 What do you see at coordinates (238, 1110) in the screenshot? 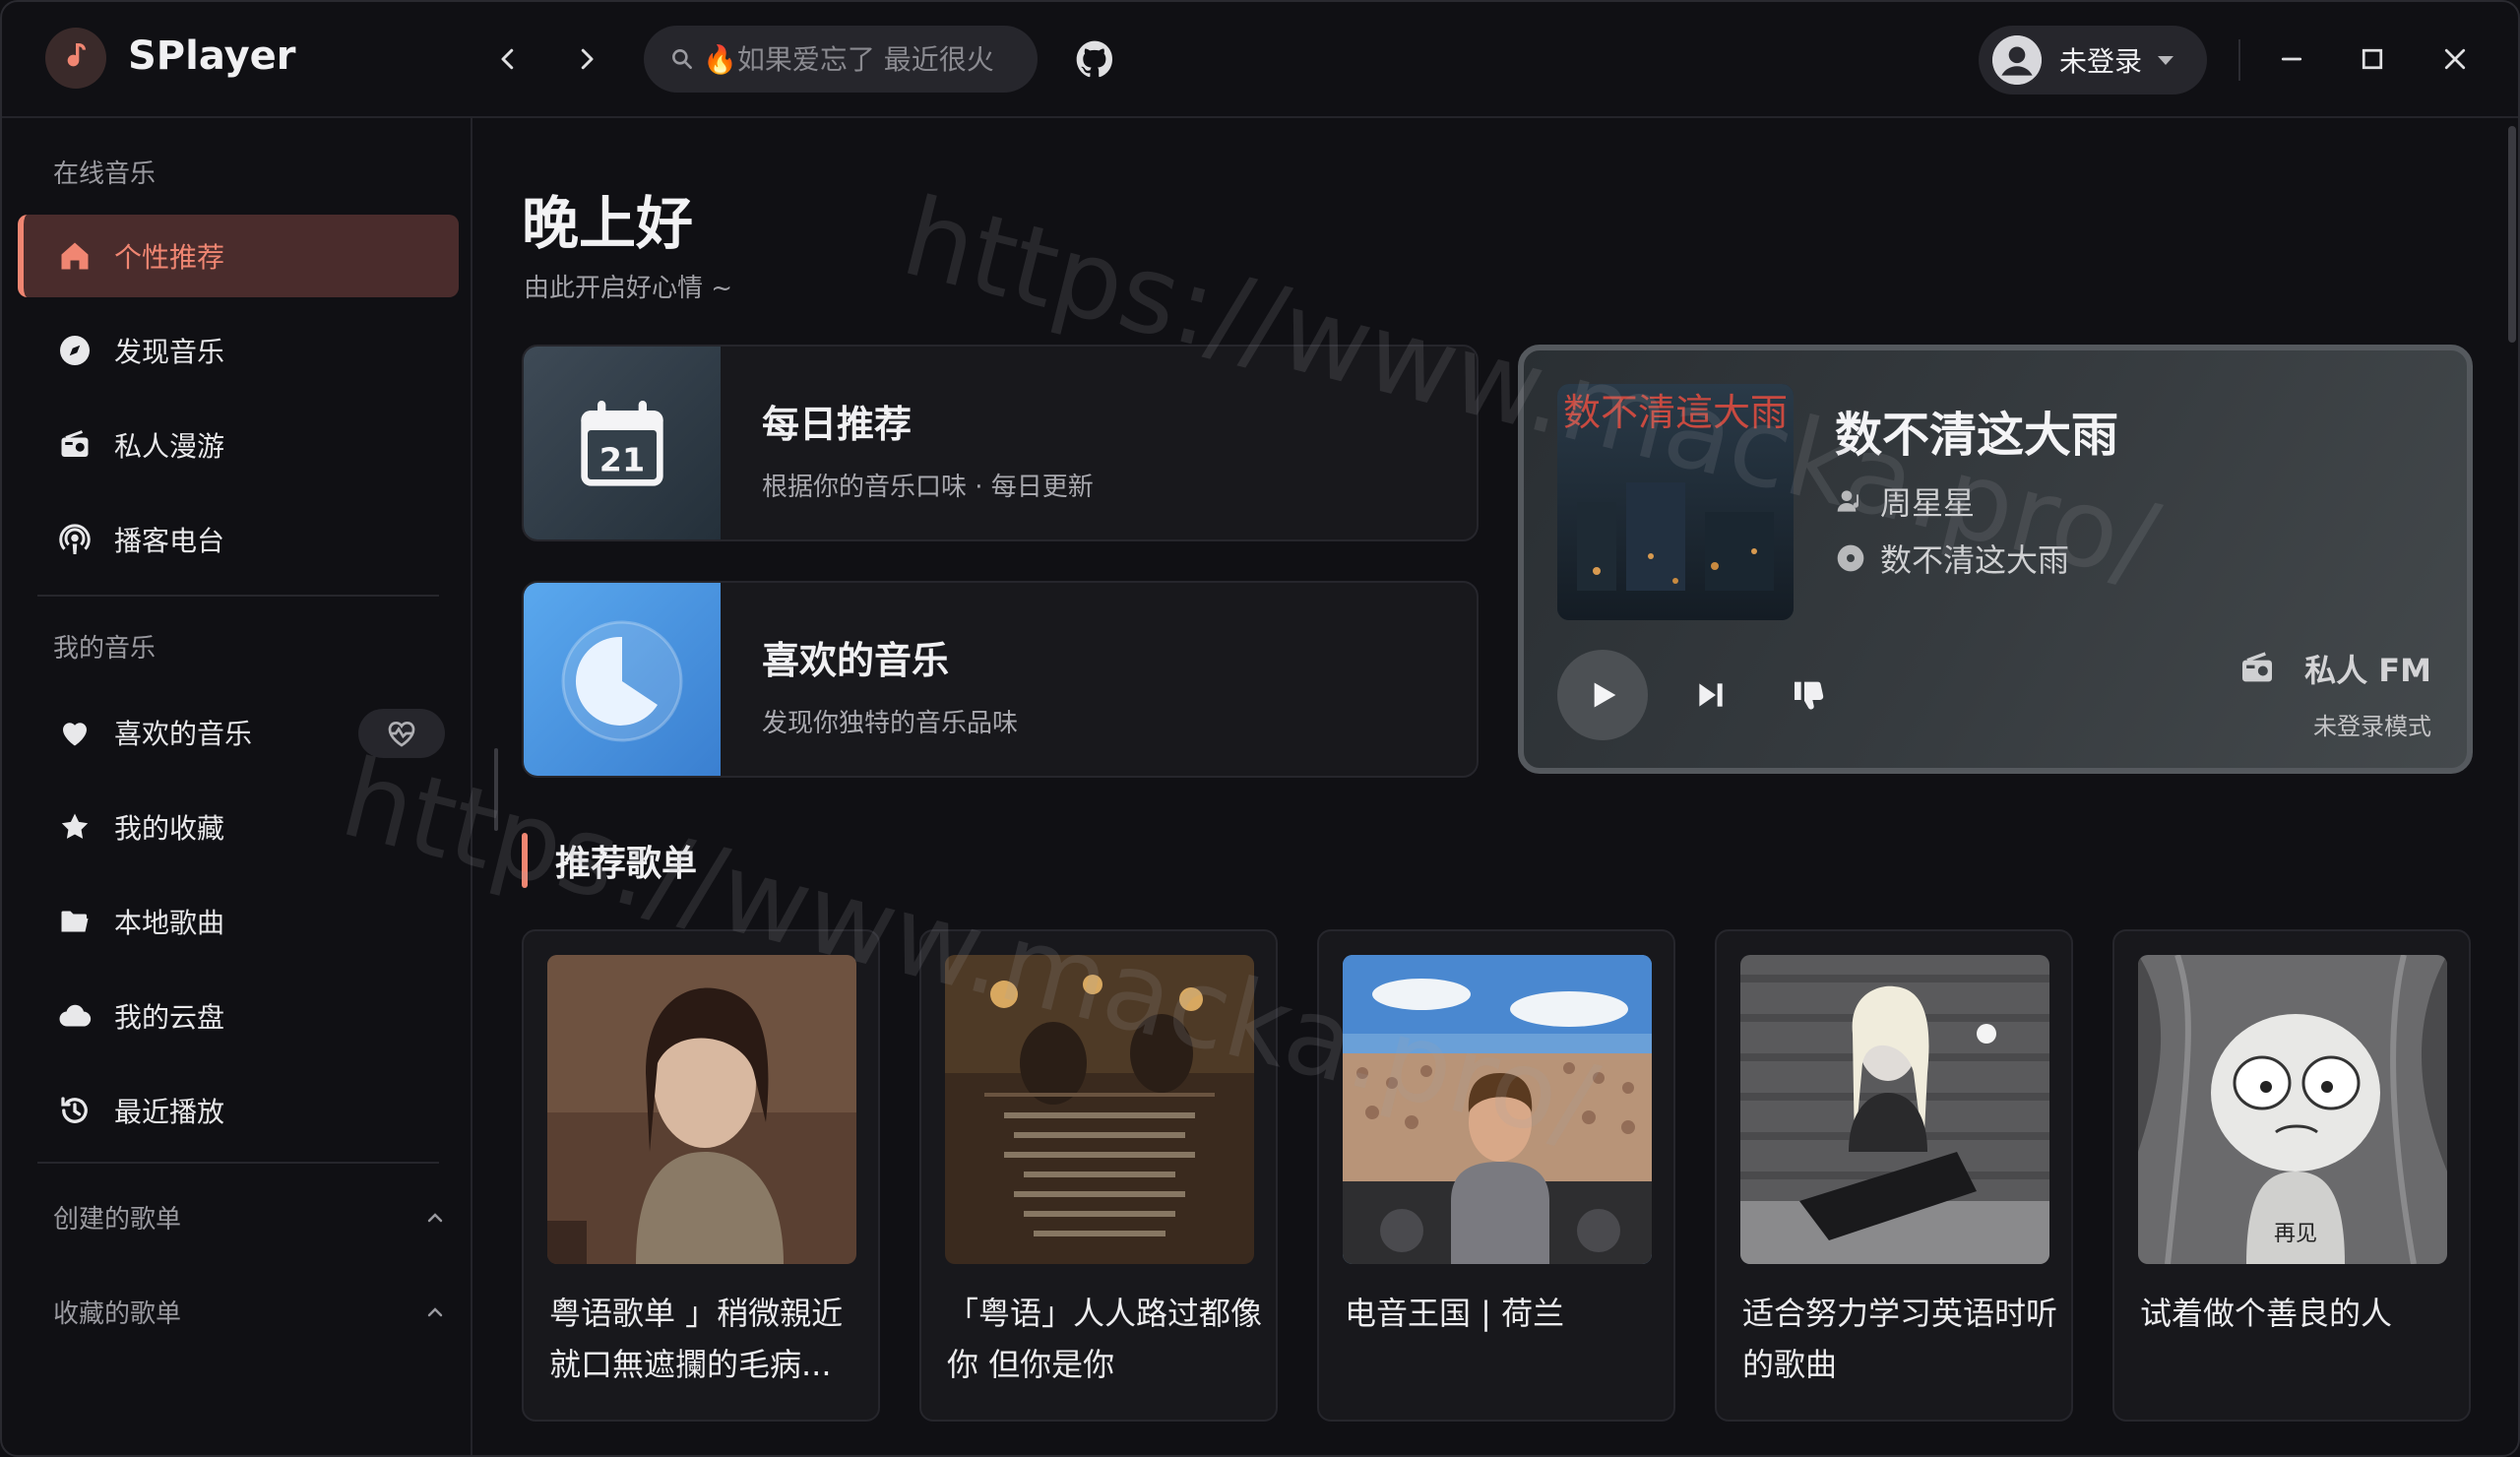
I see `sidebar-item-recent: 最近播放` at bounding box center [238, 1110].